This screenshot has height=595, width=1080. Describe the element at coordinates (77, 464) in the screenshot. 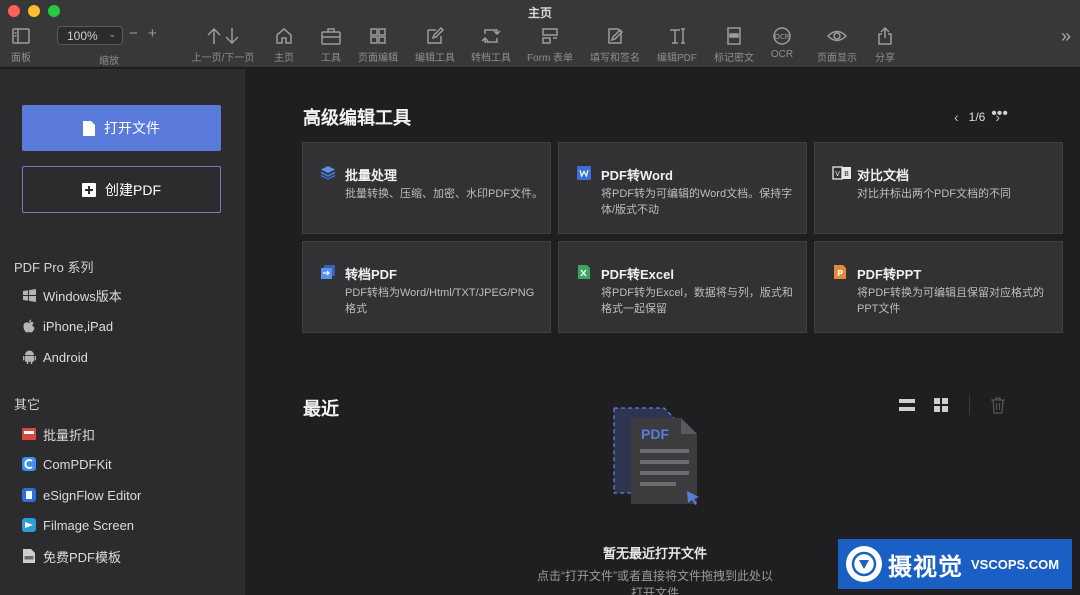

I see `sidebar-item-label: ComPDFKit` at that location.